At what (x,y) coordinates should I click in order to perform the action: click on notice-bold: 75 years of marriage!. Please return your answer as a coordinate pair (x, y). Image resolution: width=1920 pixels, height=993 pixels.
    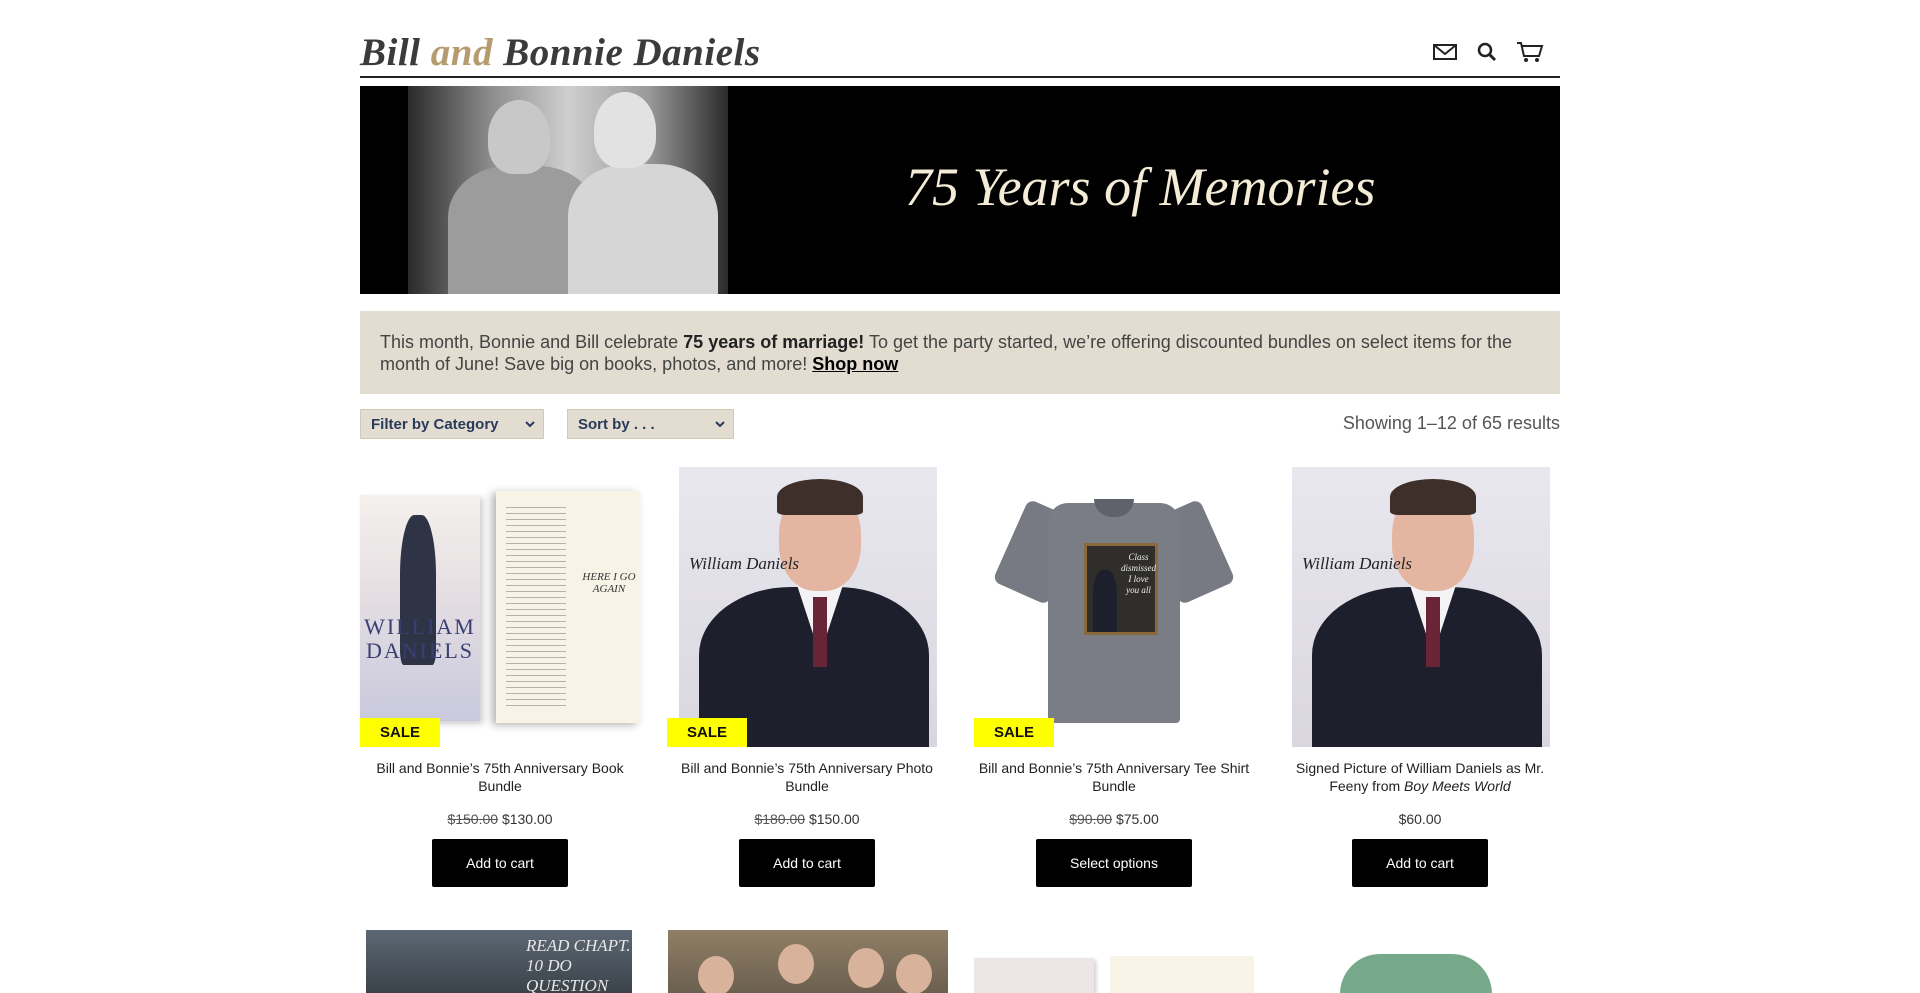
    Looking at the image, I should click on (774, 342).